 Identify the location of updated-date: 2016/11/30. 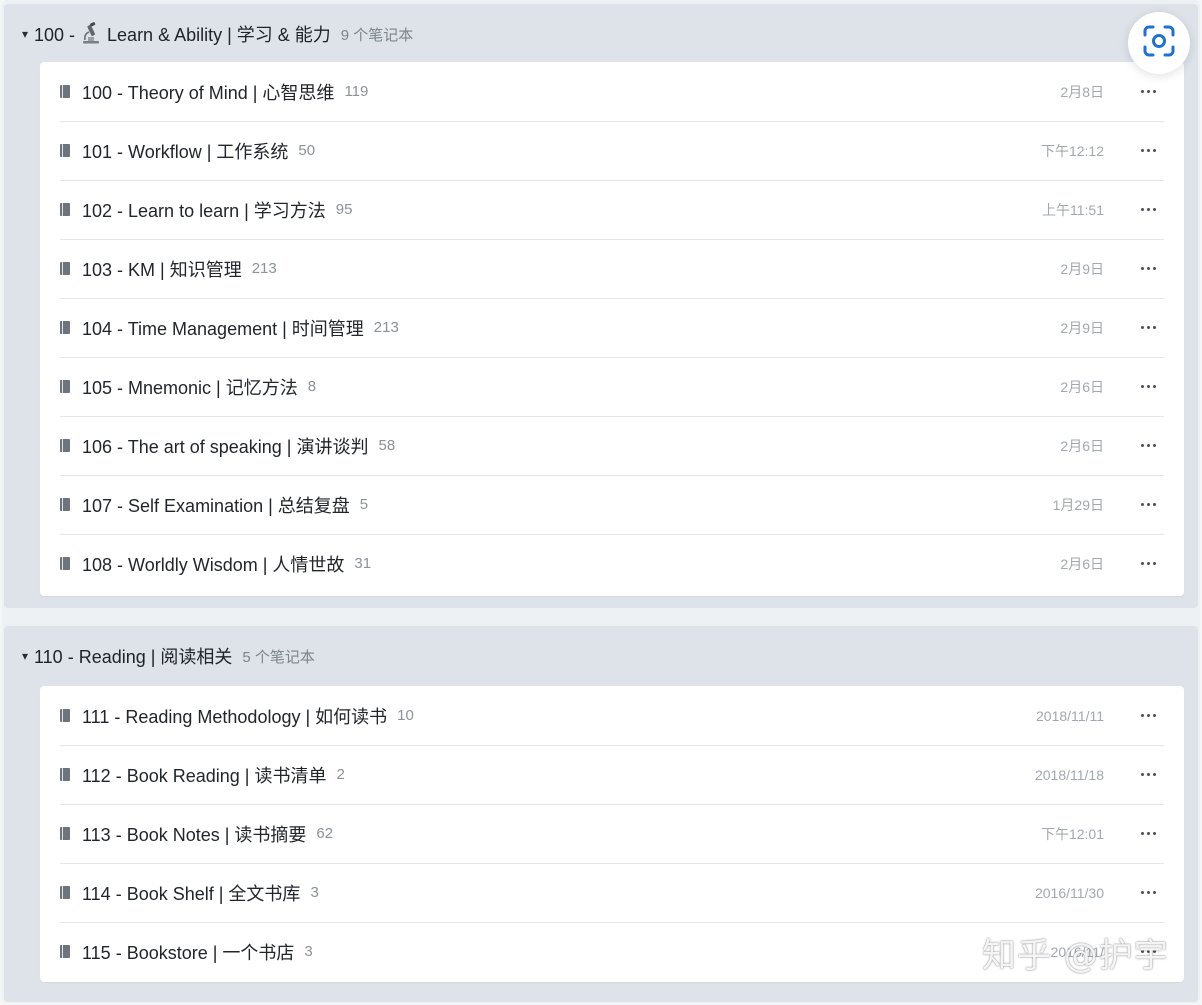
(1069, 892).